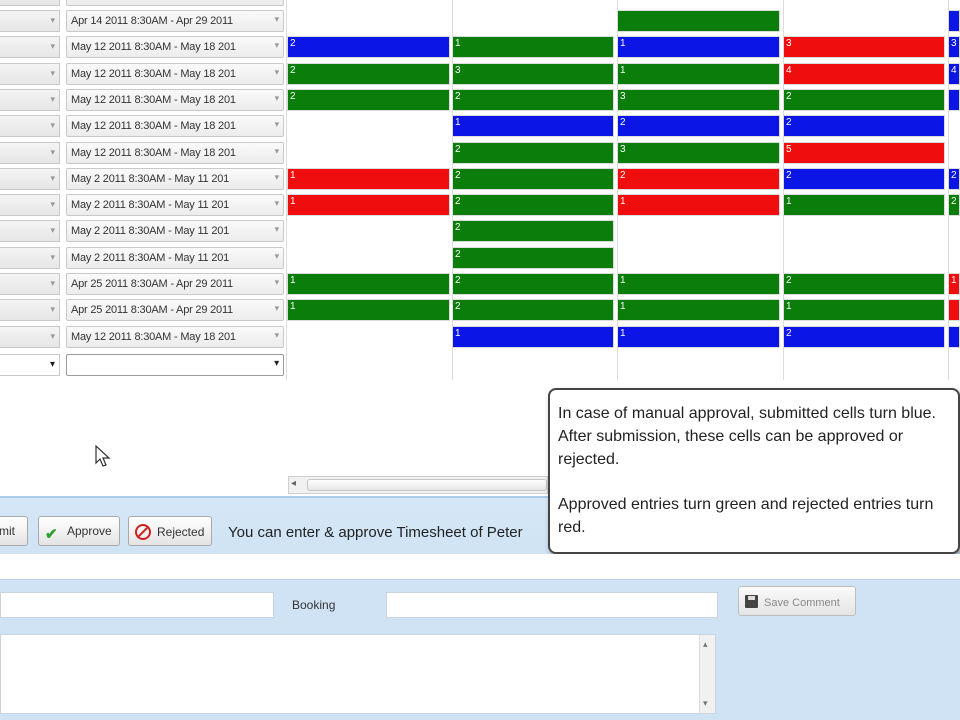  Describe the element at coordinates (170, 531) in the screenshot. I see `rejected-button: Rejected` at that location.